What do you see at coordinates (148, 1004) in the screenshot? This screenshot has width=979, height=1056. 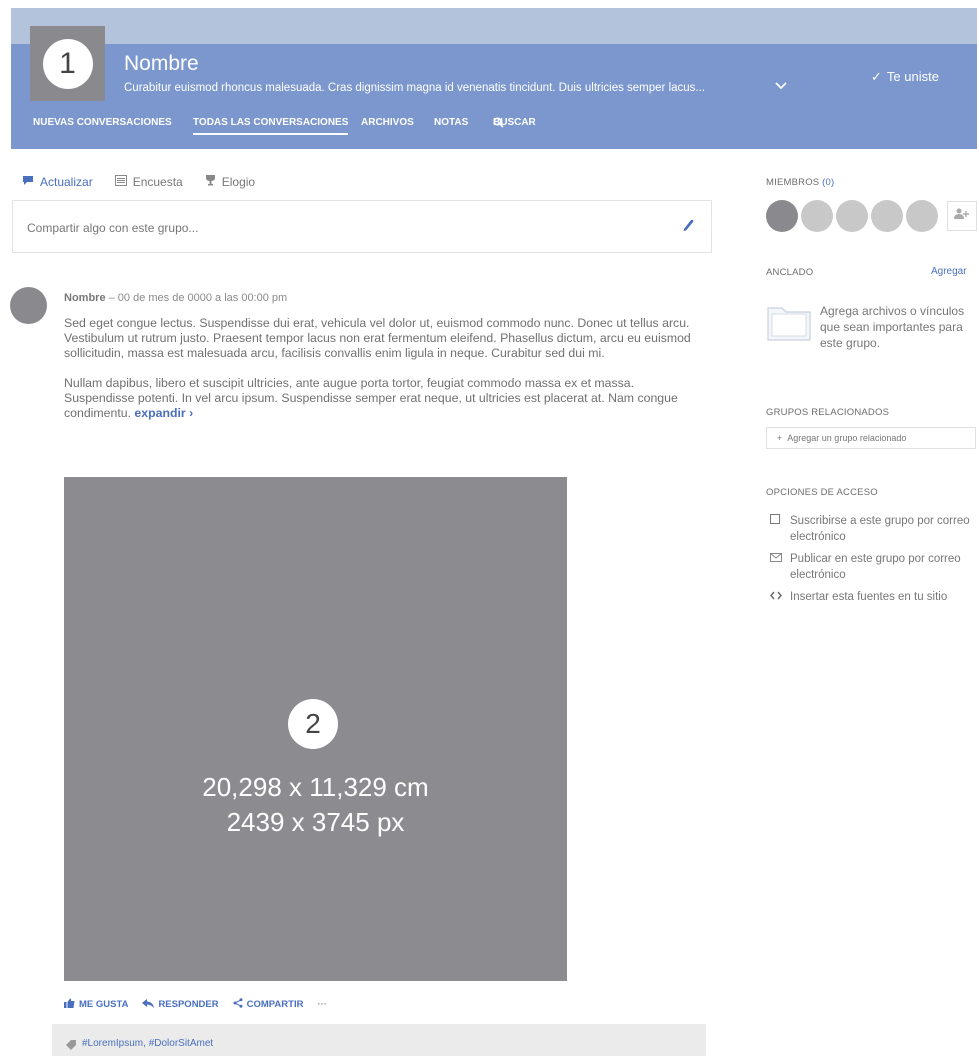 I see `reply-icon` at bounding box center [148, 1004].